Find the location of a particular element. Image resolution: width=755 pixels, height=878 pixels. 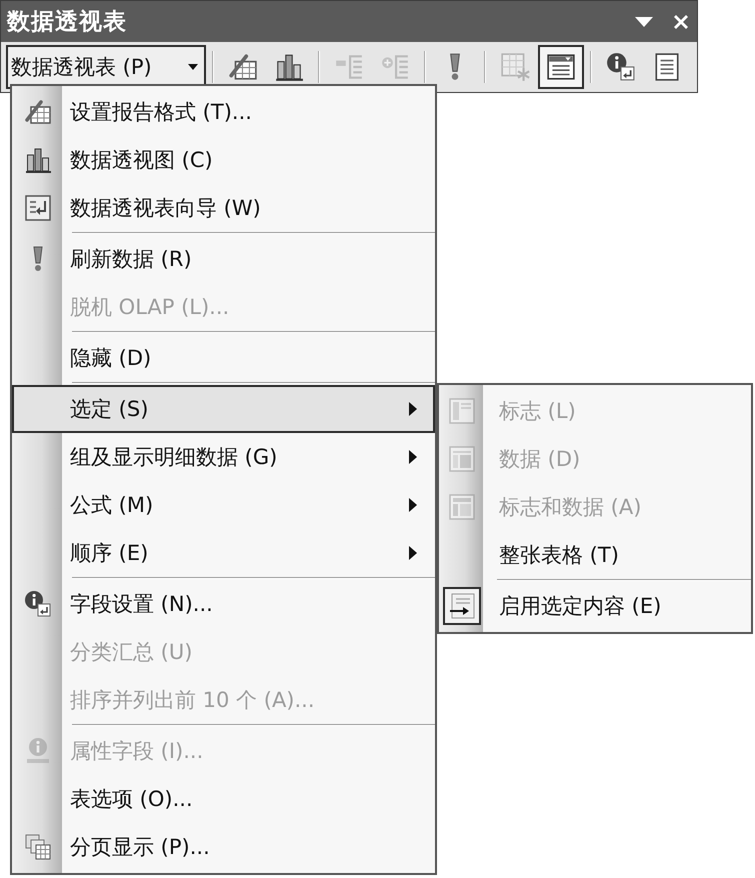

stacked-tables-icon is located at coordinates (38, 847).